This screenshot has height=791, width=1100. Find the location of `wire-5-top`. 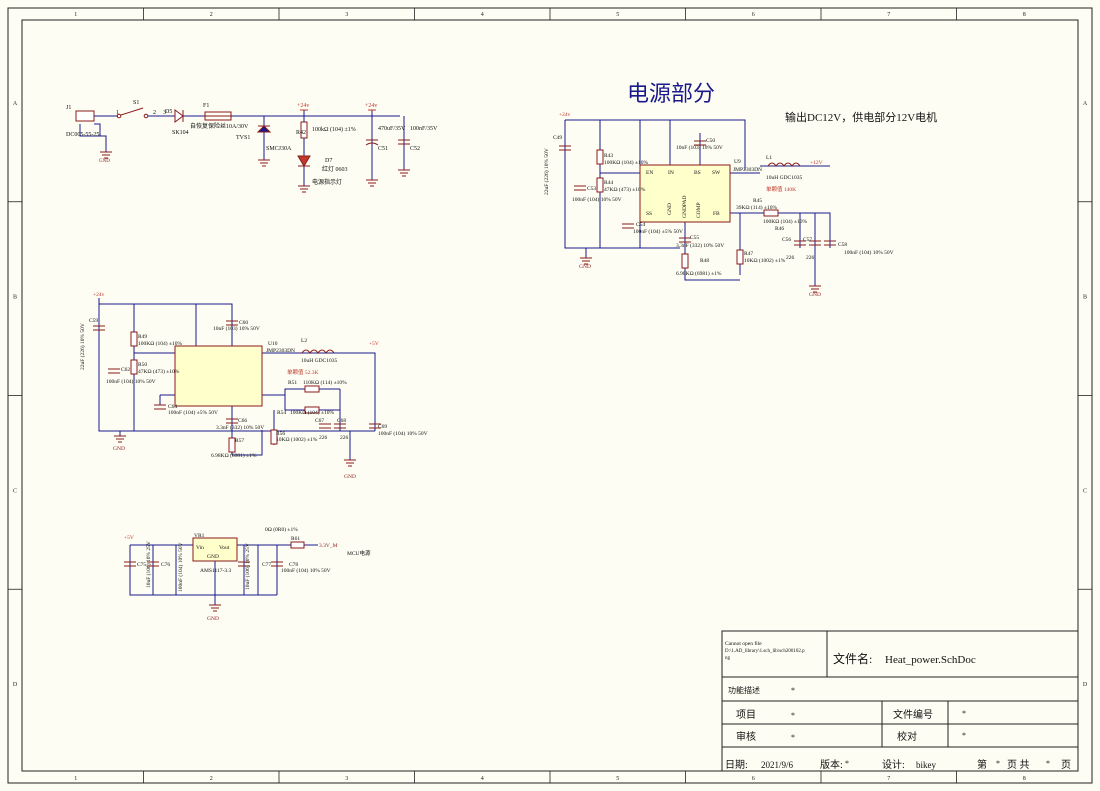

wire-5-top is located at coordinates (166, 324).